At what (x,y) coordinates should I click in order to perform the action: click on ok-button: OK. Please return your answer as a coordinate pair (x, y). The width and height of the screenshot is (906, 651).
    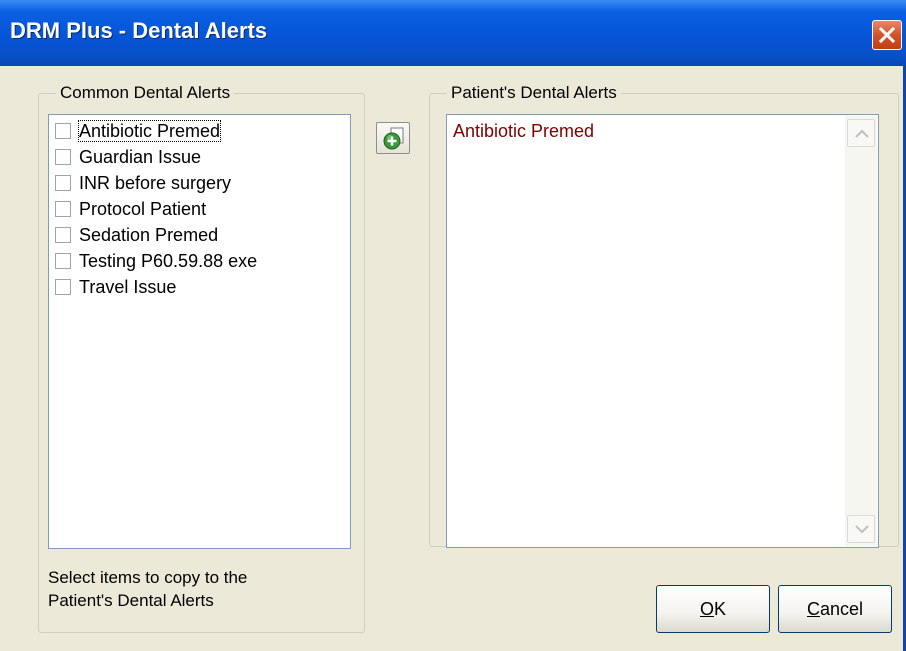
    Looking at the image, I should click on (713, 609).